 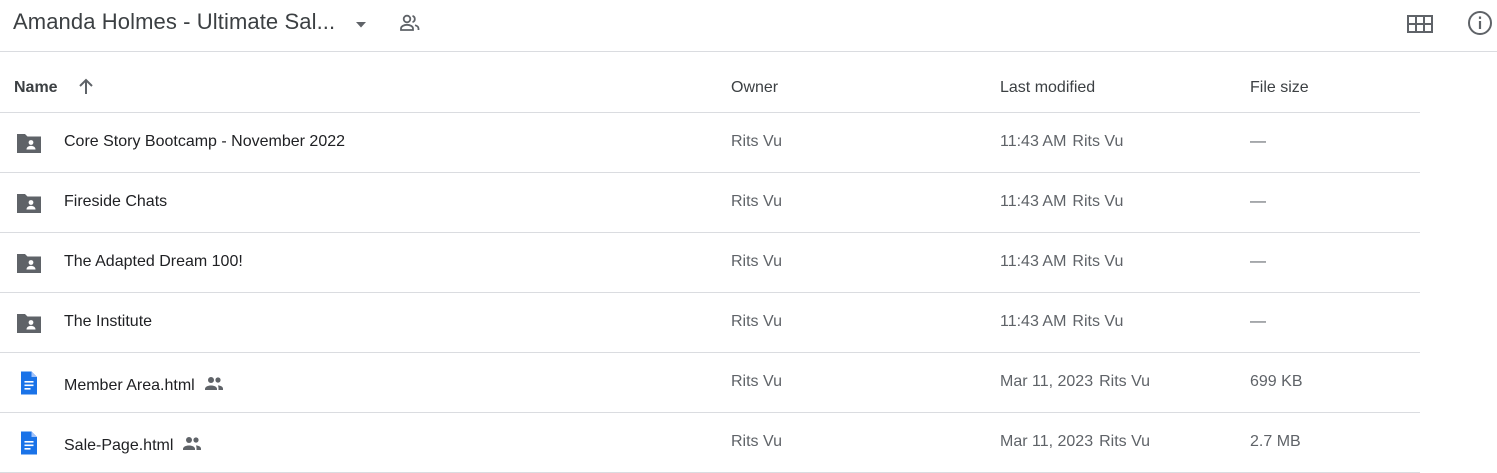 What do you see at coordinates (36, 88) in the screenshot?
I see `column-name: Name` at bounding box center [36, 88].